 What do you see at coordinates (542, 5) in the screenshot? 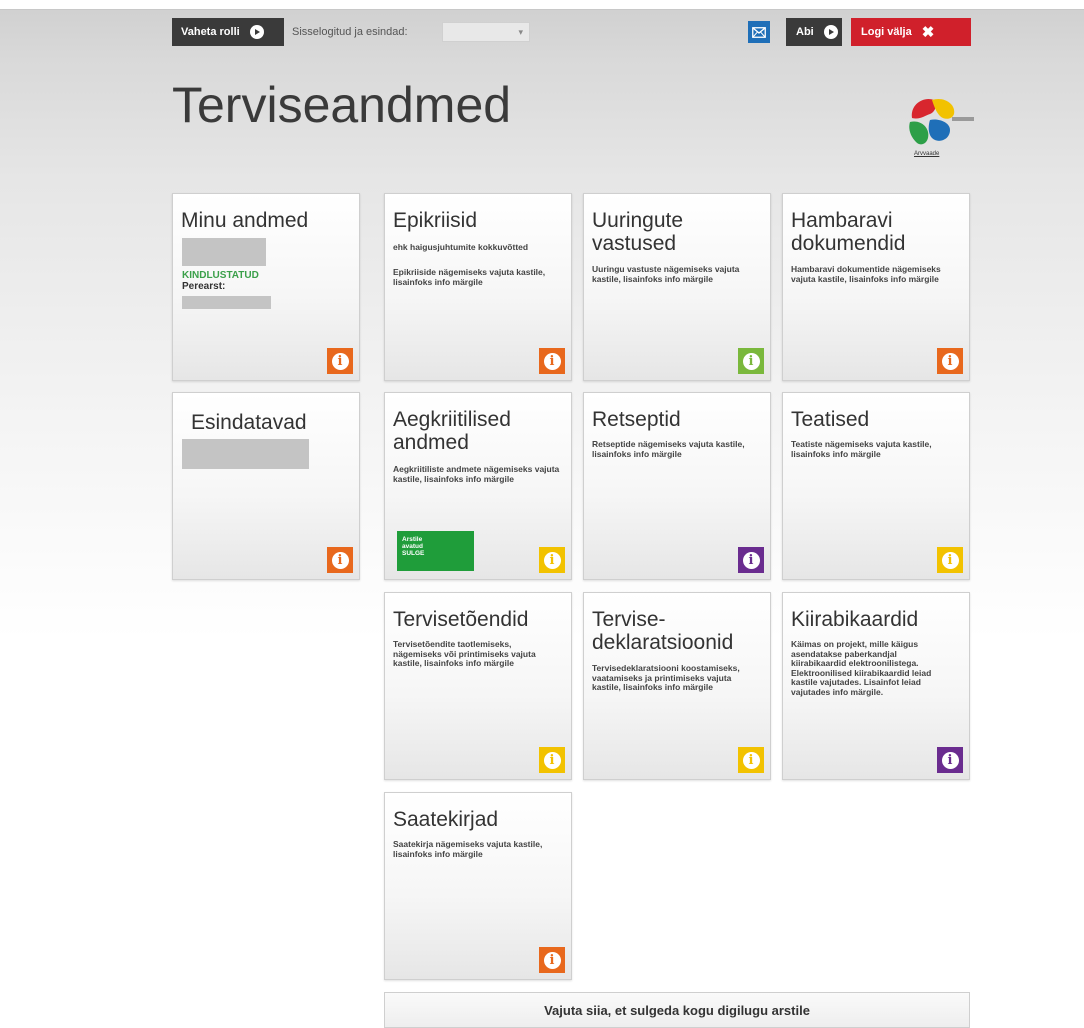
I see `browser-top-edge` at bounding box center [542, 5].